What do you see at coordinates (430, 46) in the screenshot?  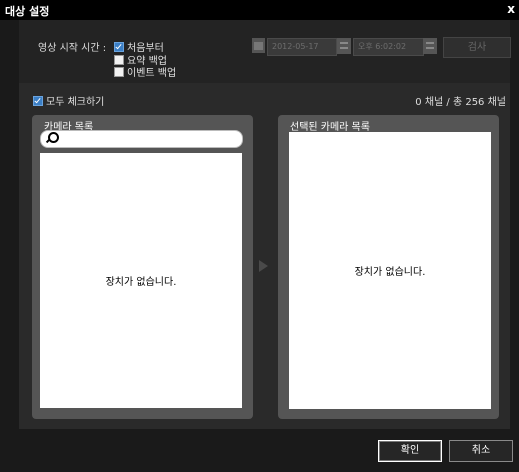 I see `time-spinner-icon` at bounding box center [430, 46].